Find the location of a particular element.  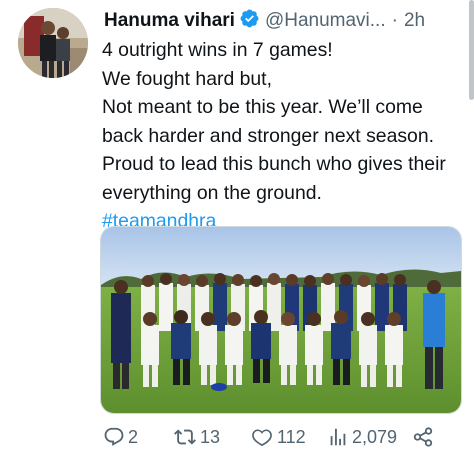

tweet-line: Not meant to be this year. We’ll come is located at coordinates (262, 107).